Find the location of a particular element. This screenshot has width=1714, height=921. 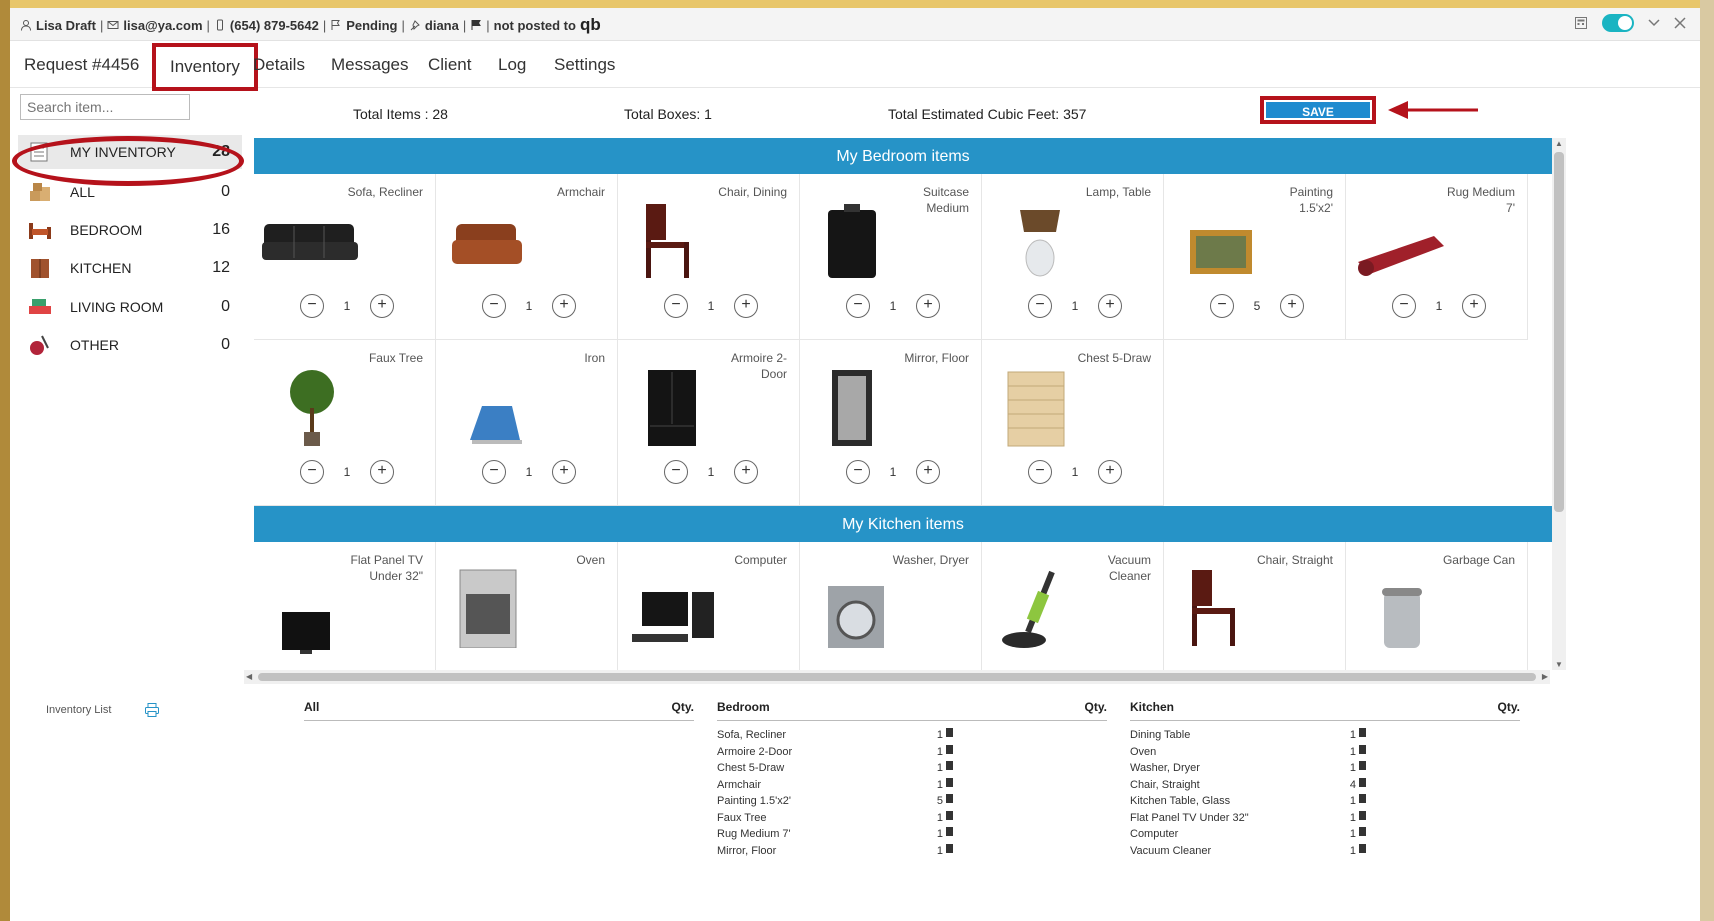

list-item-name: Painting 1.5'x2' is located at coordinates (754, 801).